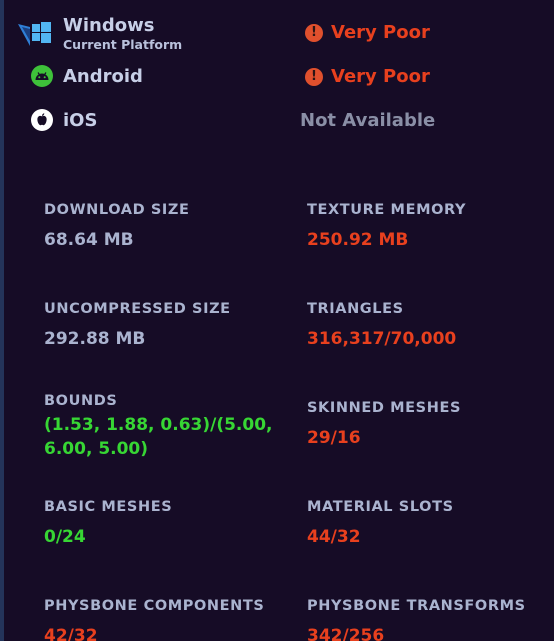  What do you see at coordinates (380, 76) in the screenshot?
I see `rating-text-android: Very Poor` at bounding box center [380, 76].